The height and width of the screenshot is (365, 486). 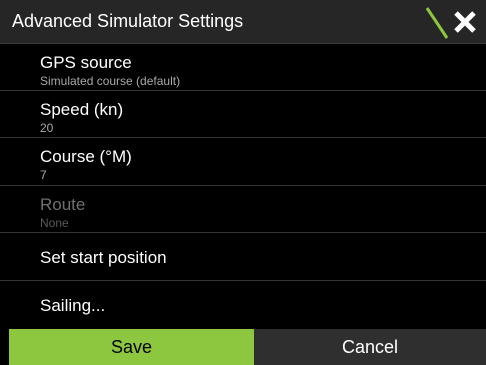 What do you see at coordinates (131, 347) in the screenshot?
I see `save-button: Save` at bounding box center [131, 347].